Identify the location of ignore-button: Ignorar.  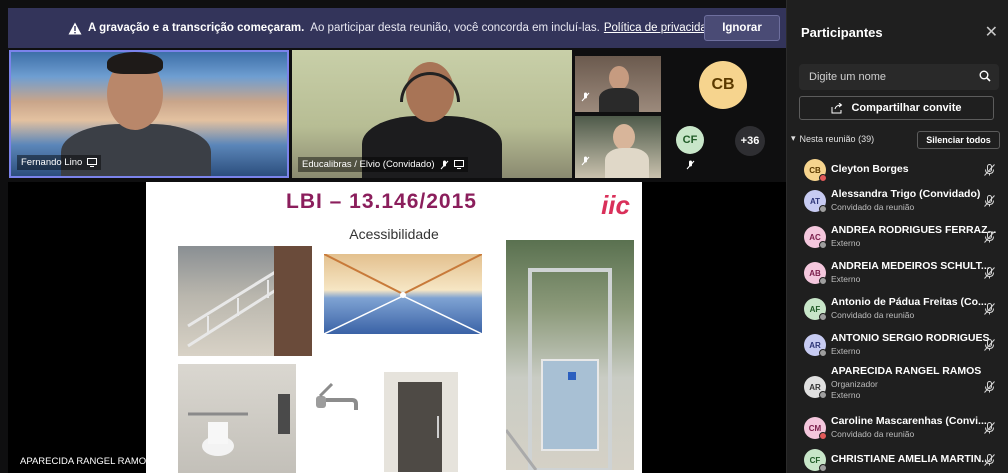
(742, 28).